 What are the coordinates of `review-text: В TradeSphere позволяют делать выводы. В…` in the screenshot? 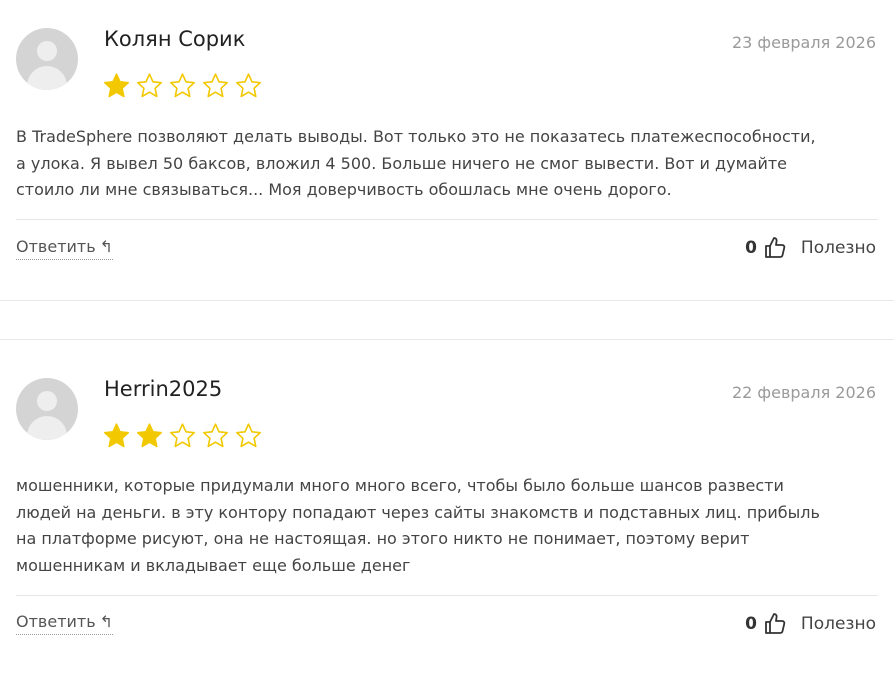 It's located at (447, 164).